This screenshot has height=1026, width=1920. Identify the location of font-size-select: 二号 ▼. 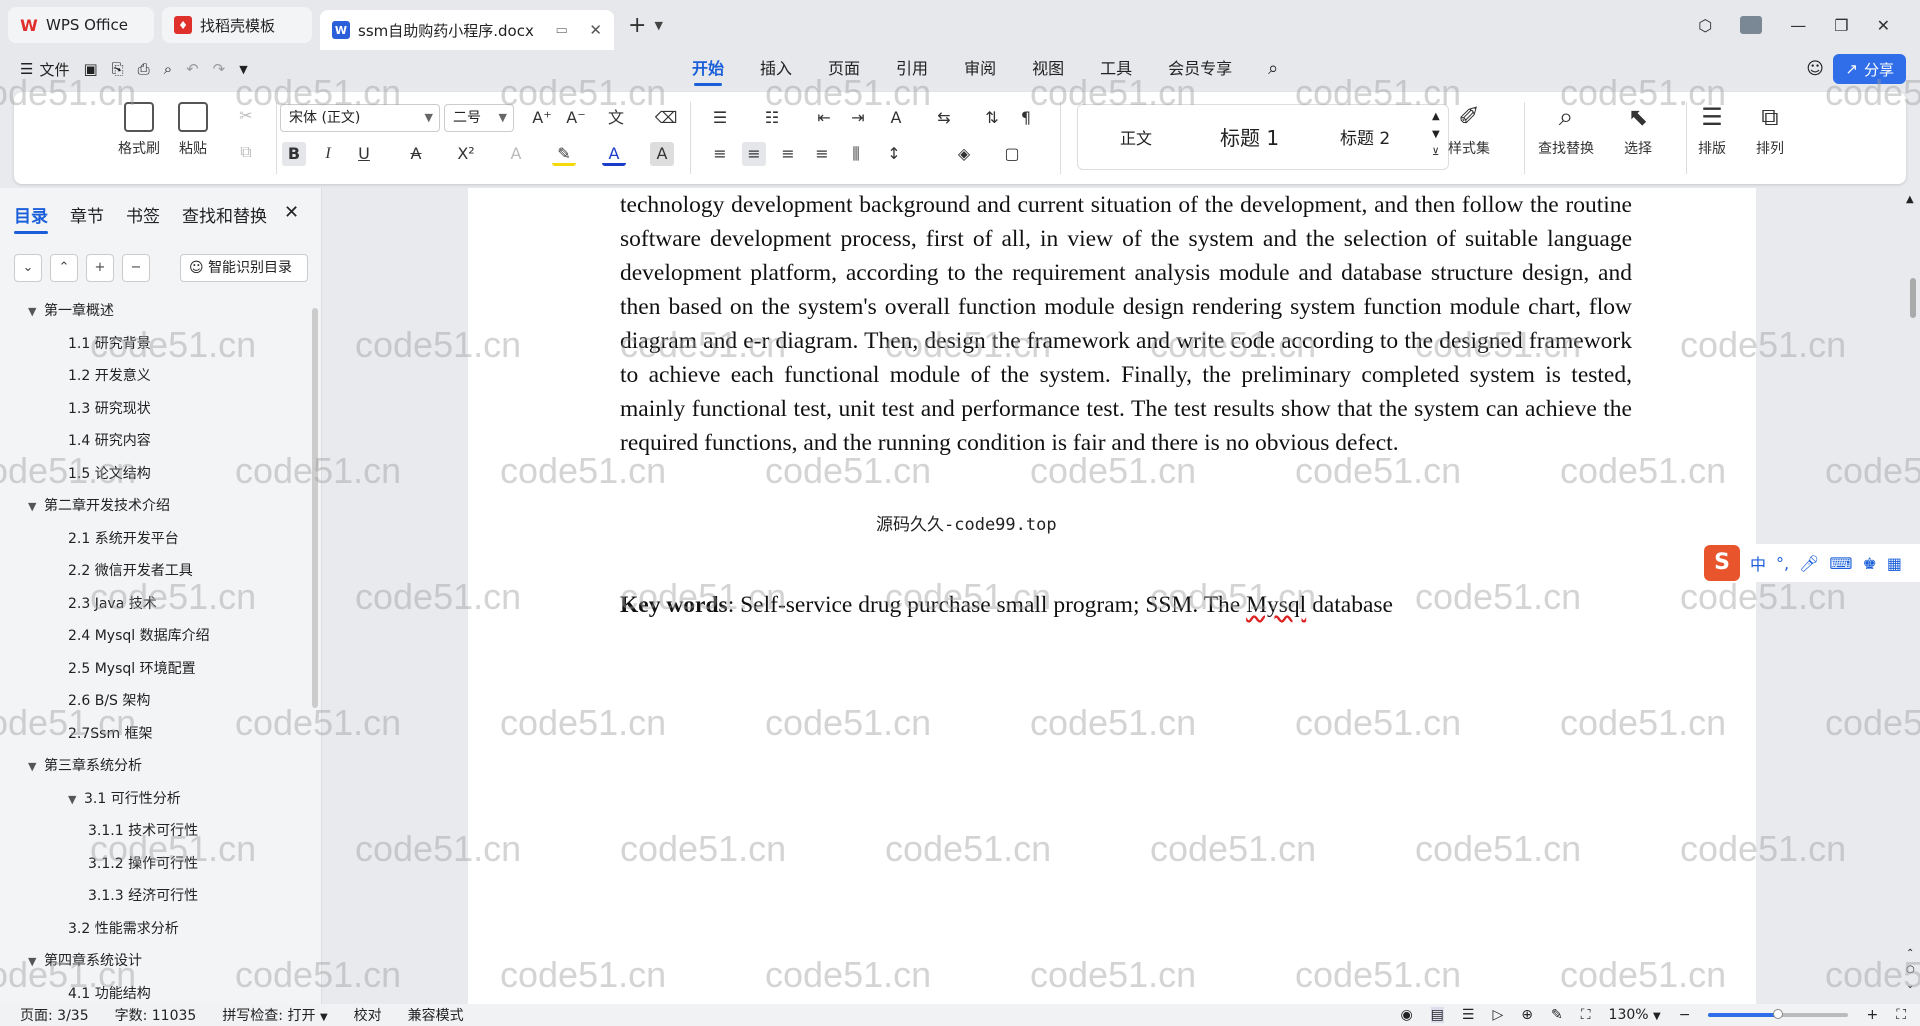
(479, 118).